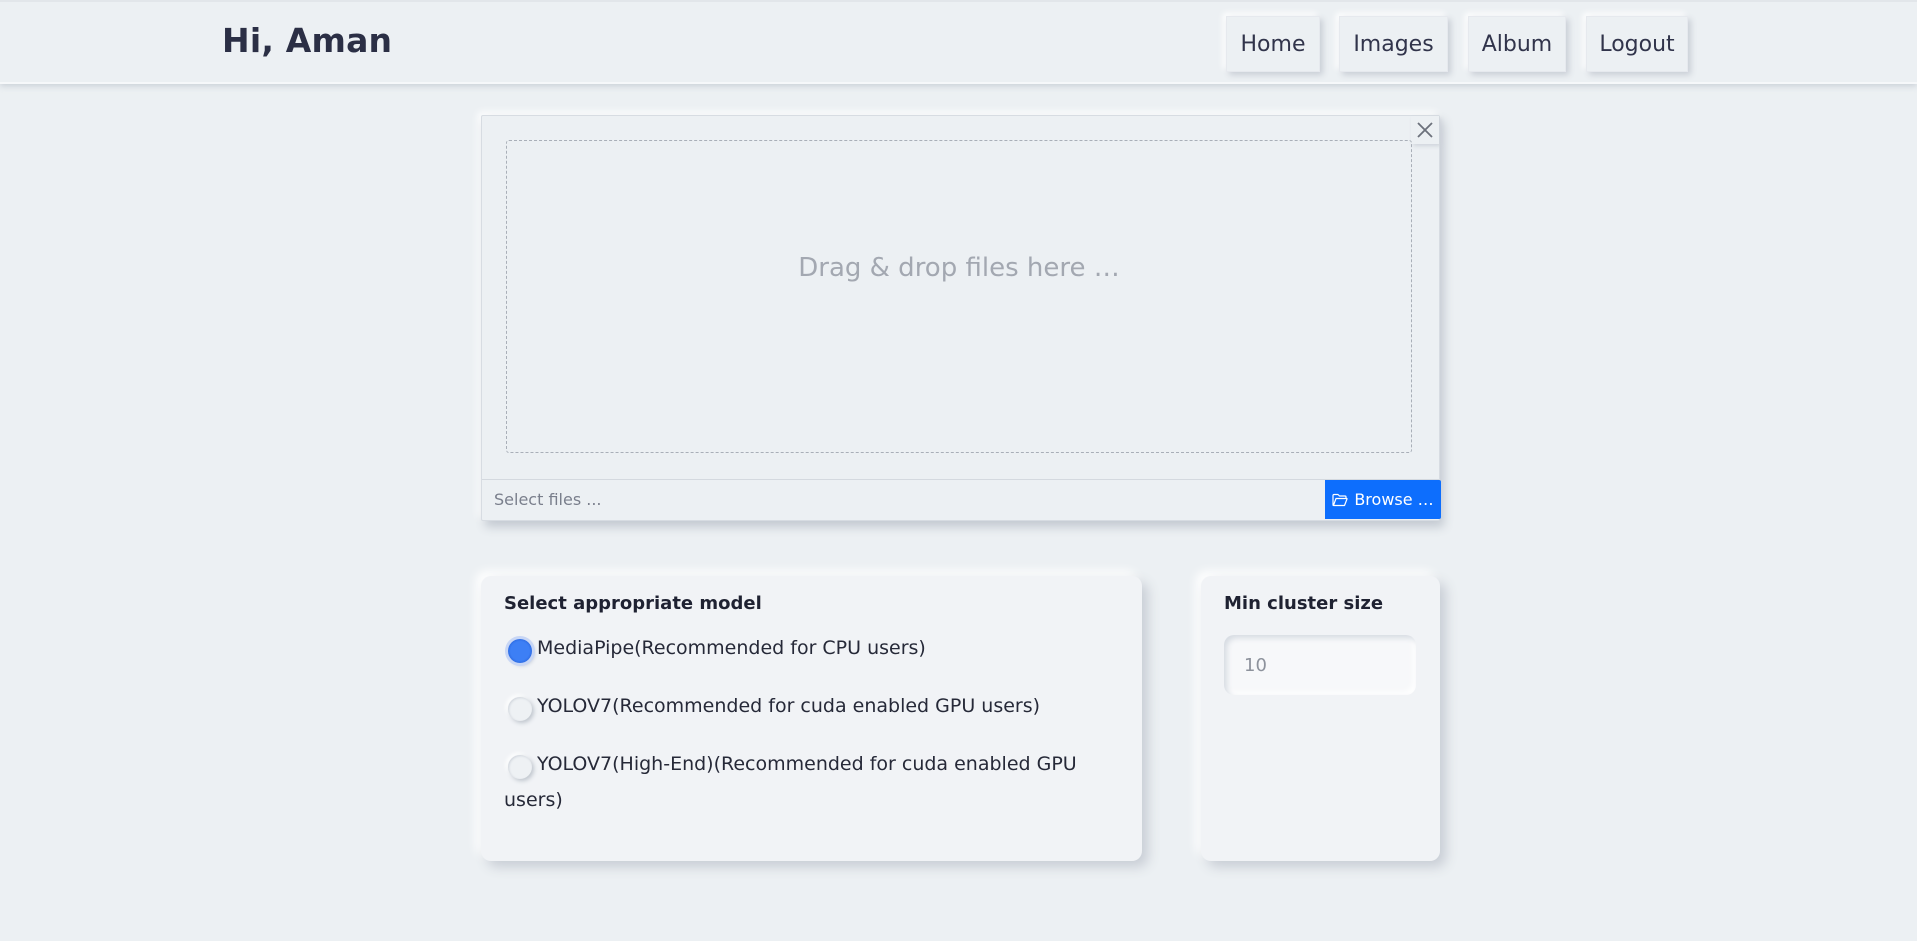 This screenshot has height=941, width=1917. What do you see at coordinates (307, 40) in the screenshot?
I see `greeting-title: Hi, Aman` at bounding box center [307, 40].